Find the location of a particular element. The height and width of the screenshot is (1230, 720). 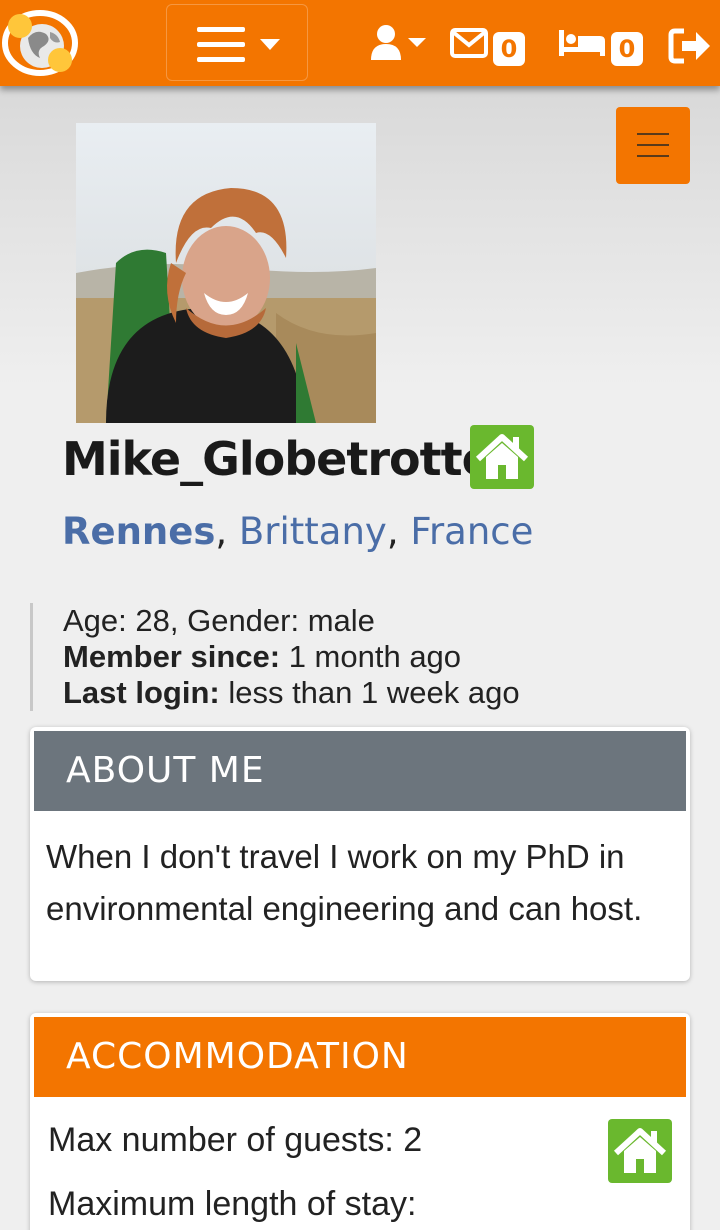

user-icon is located at coordinates (386, 42).